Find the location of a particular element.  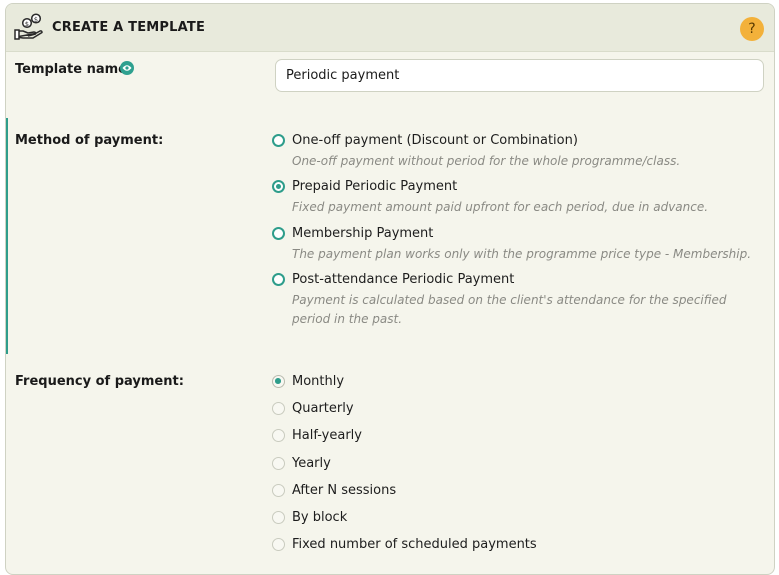

template-name-input is located at coordinates (519, 75).